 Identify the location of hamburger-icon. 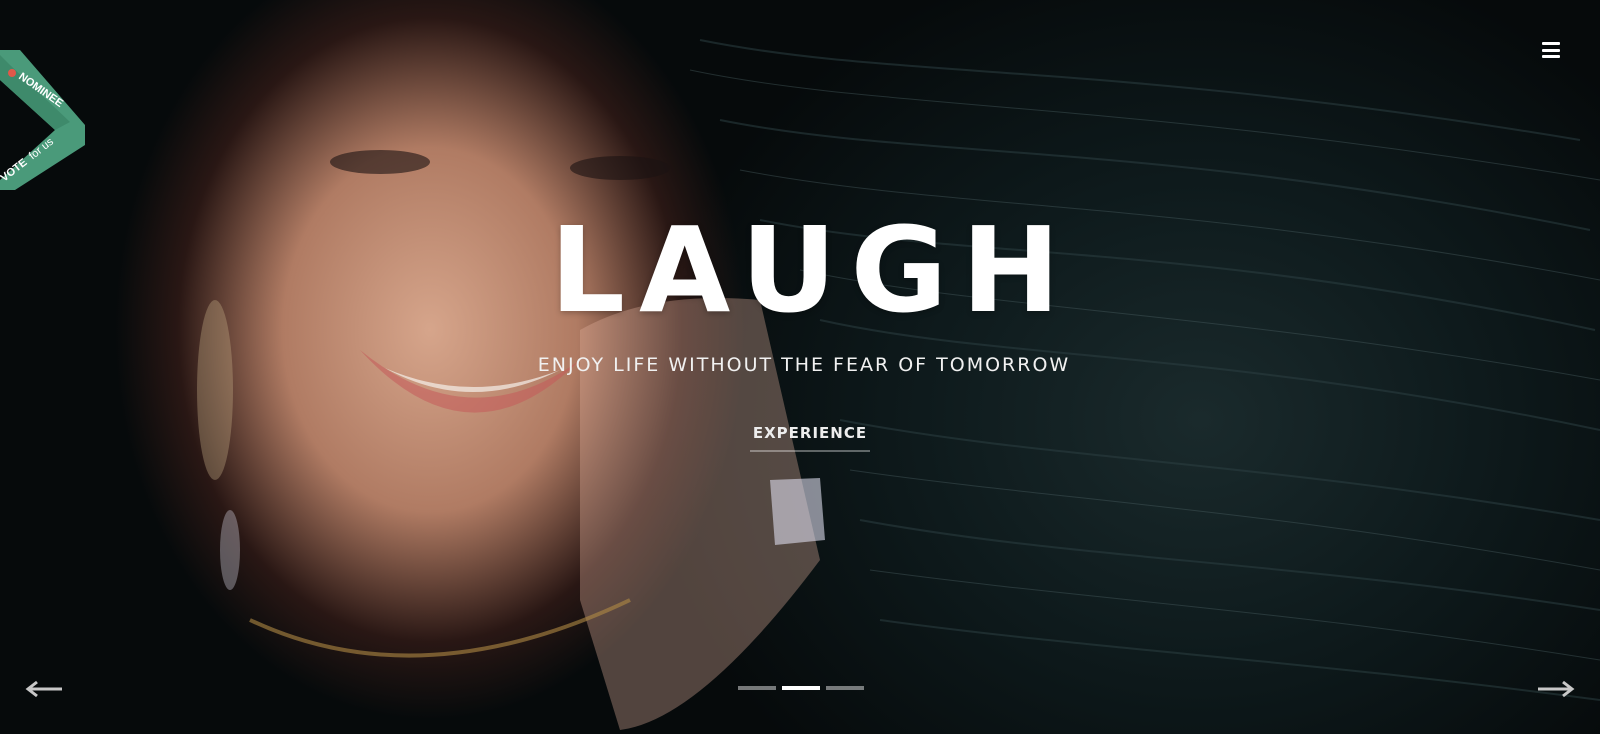
(1551, 50).